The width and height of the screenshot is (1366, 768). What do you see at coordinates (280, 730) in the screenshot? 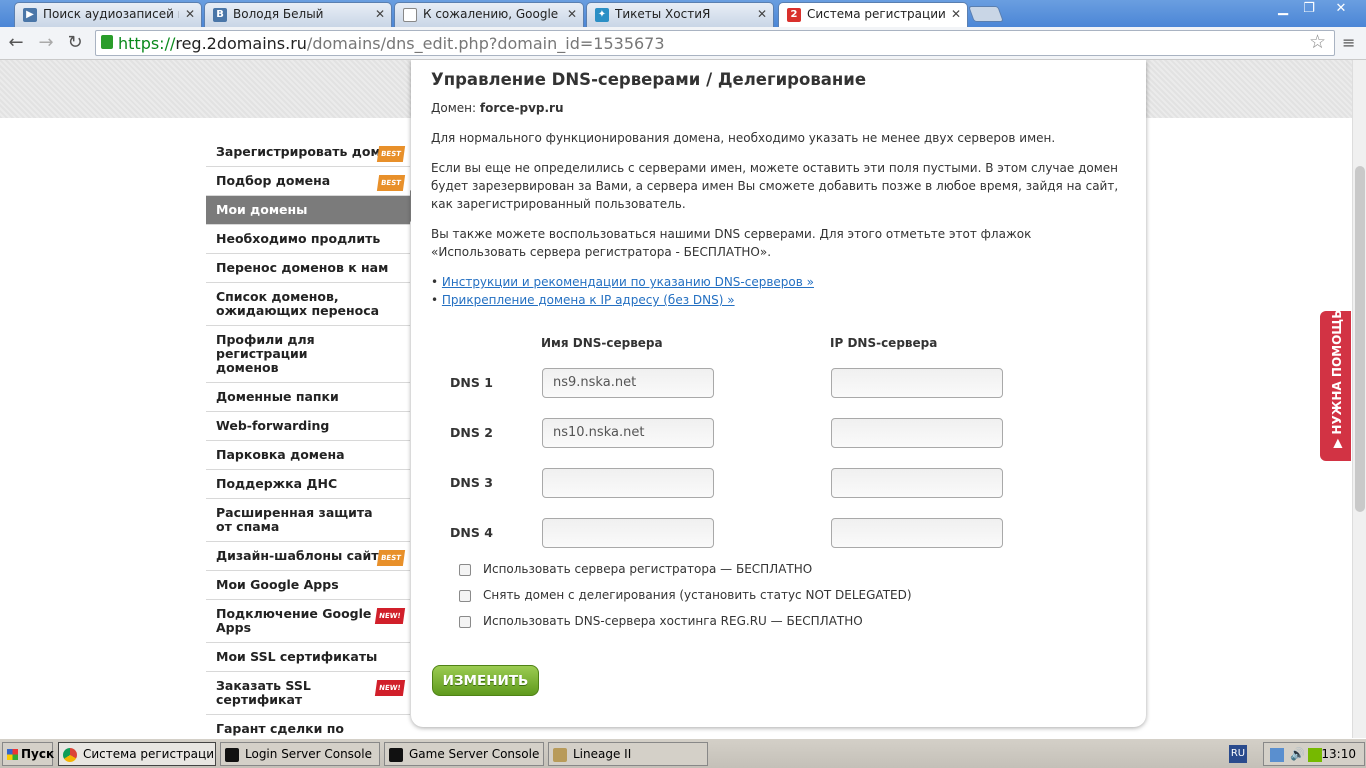
I see `sidebar-item-label: Гарант сделки по домену` at bounding box center [280, 730].